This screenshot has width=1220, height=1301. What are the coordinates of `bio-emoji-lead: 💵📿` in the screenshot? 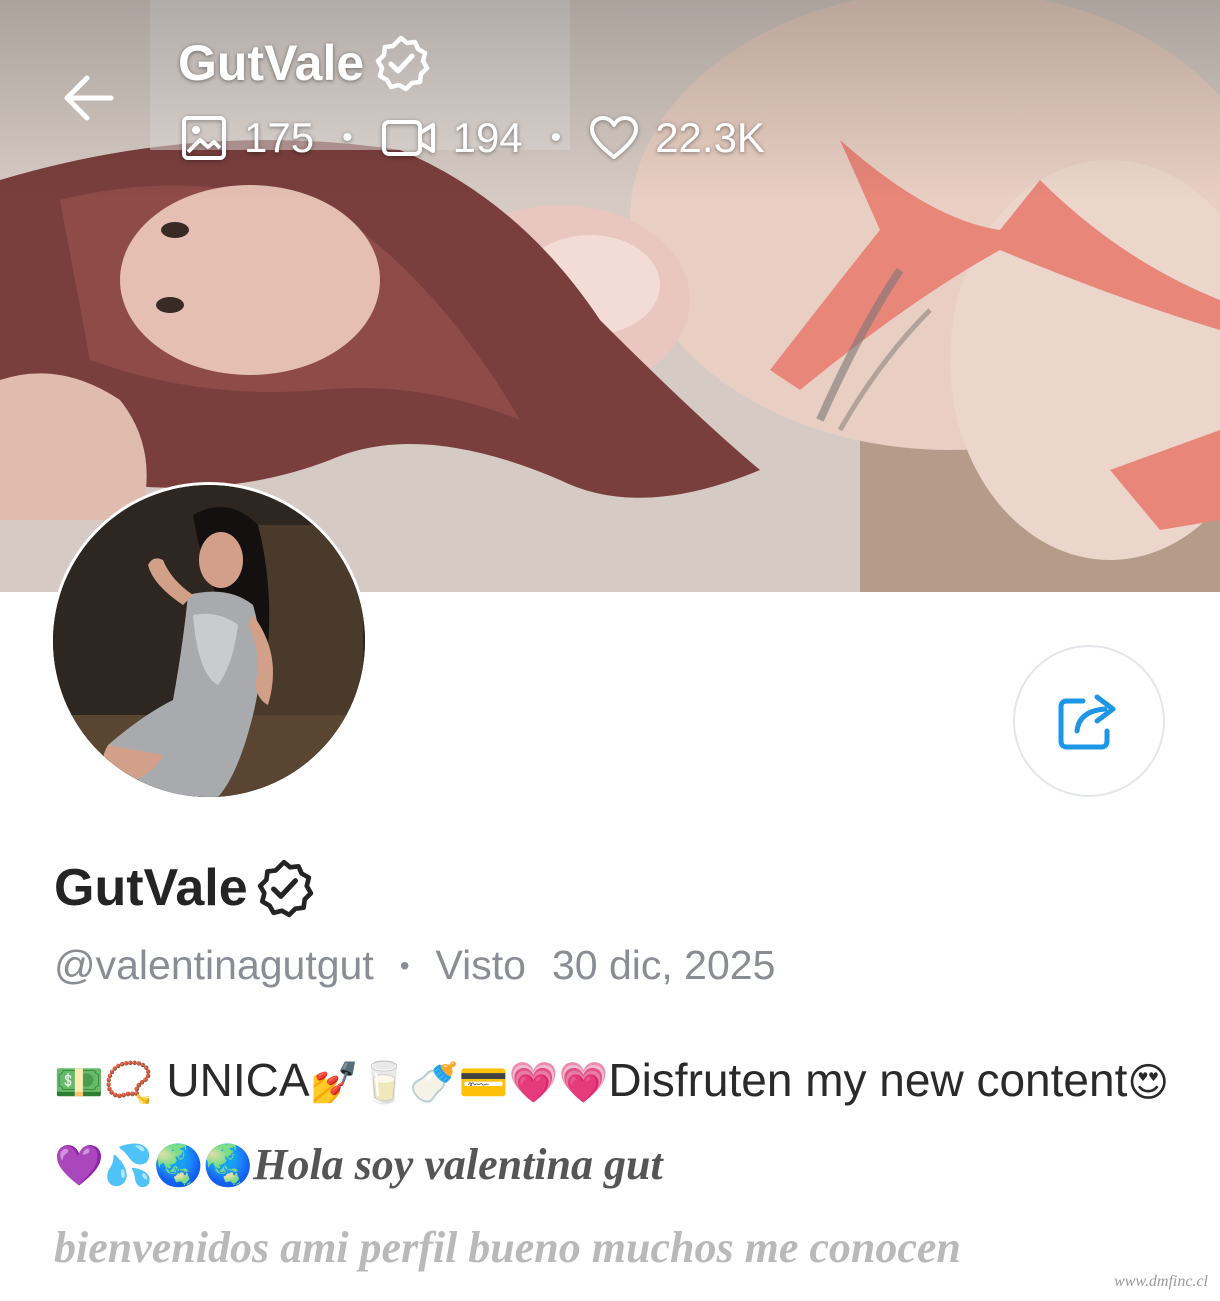 It's located at (104, 1083).